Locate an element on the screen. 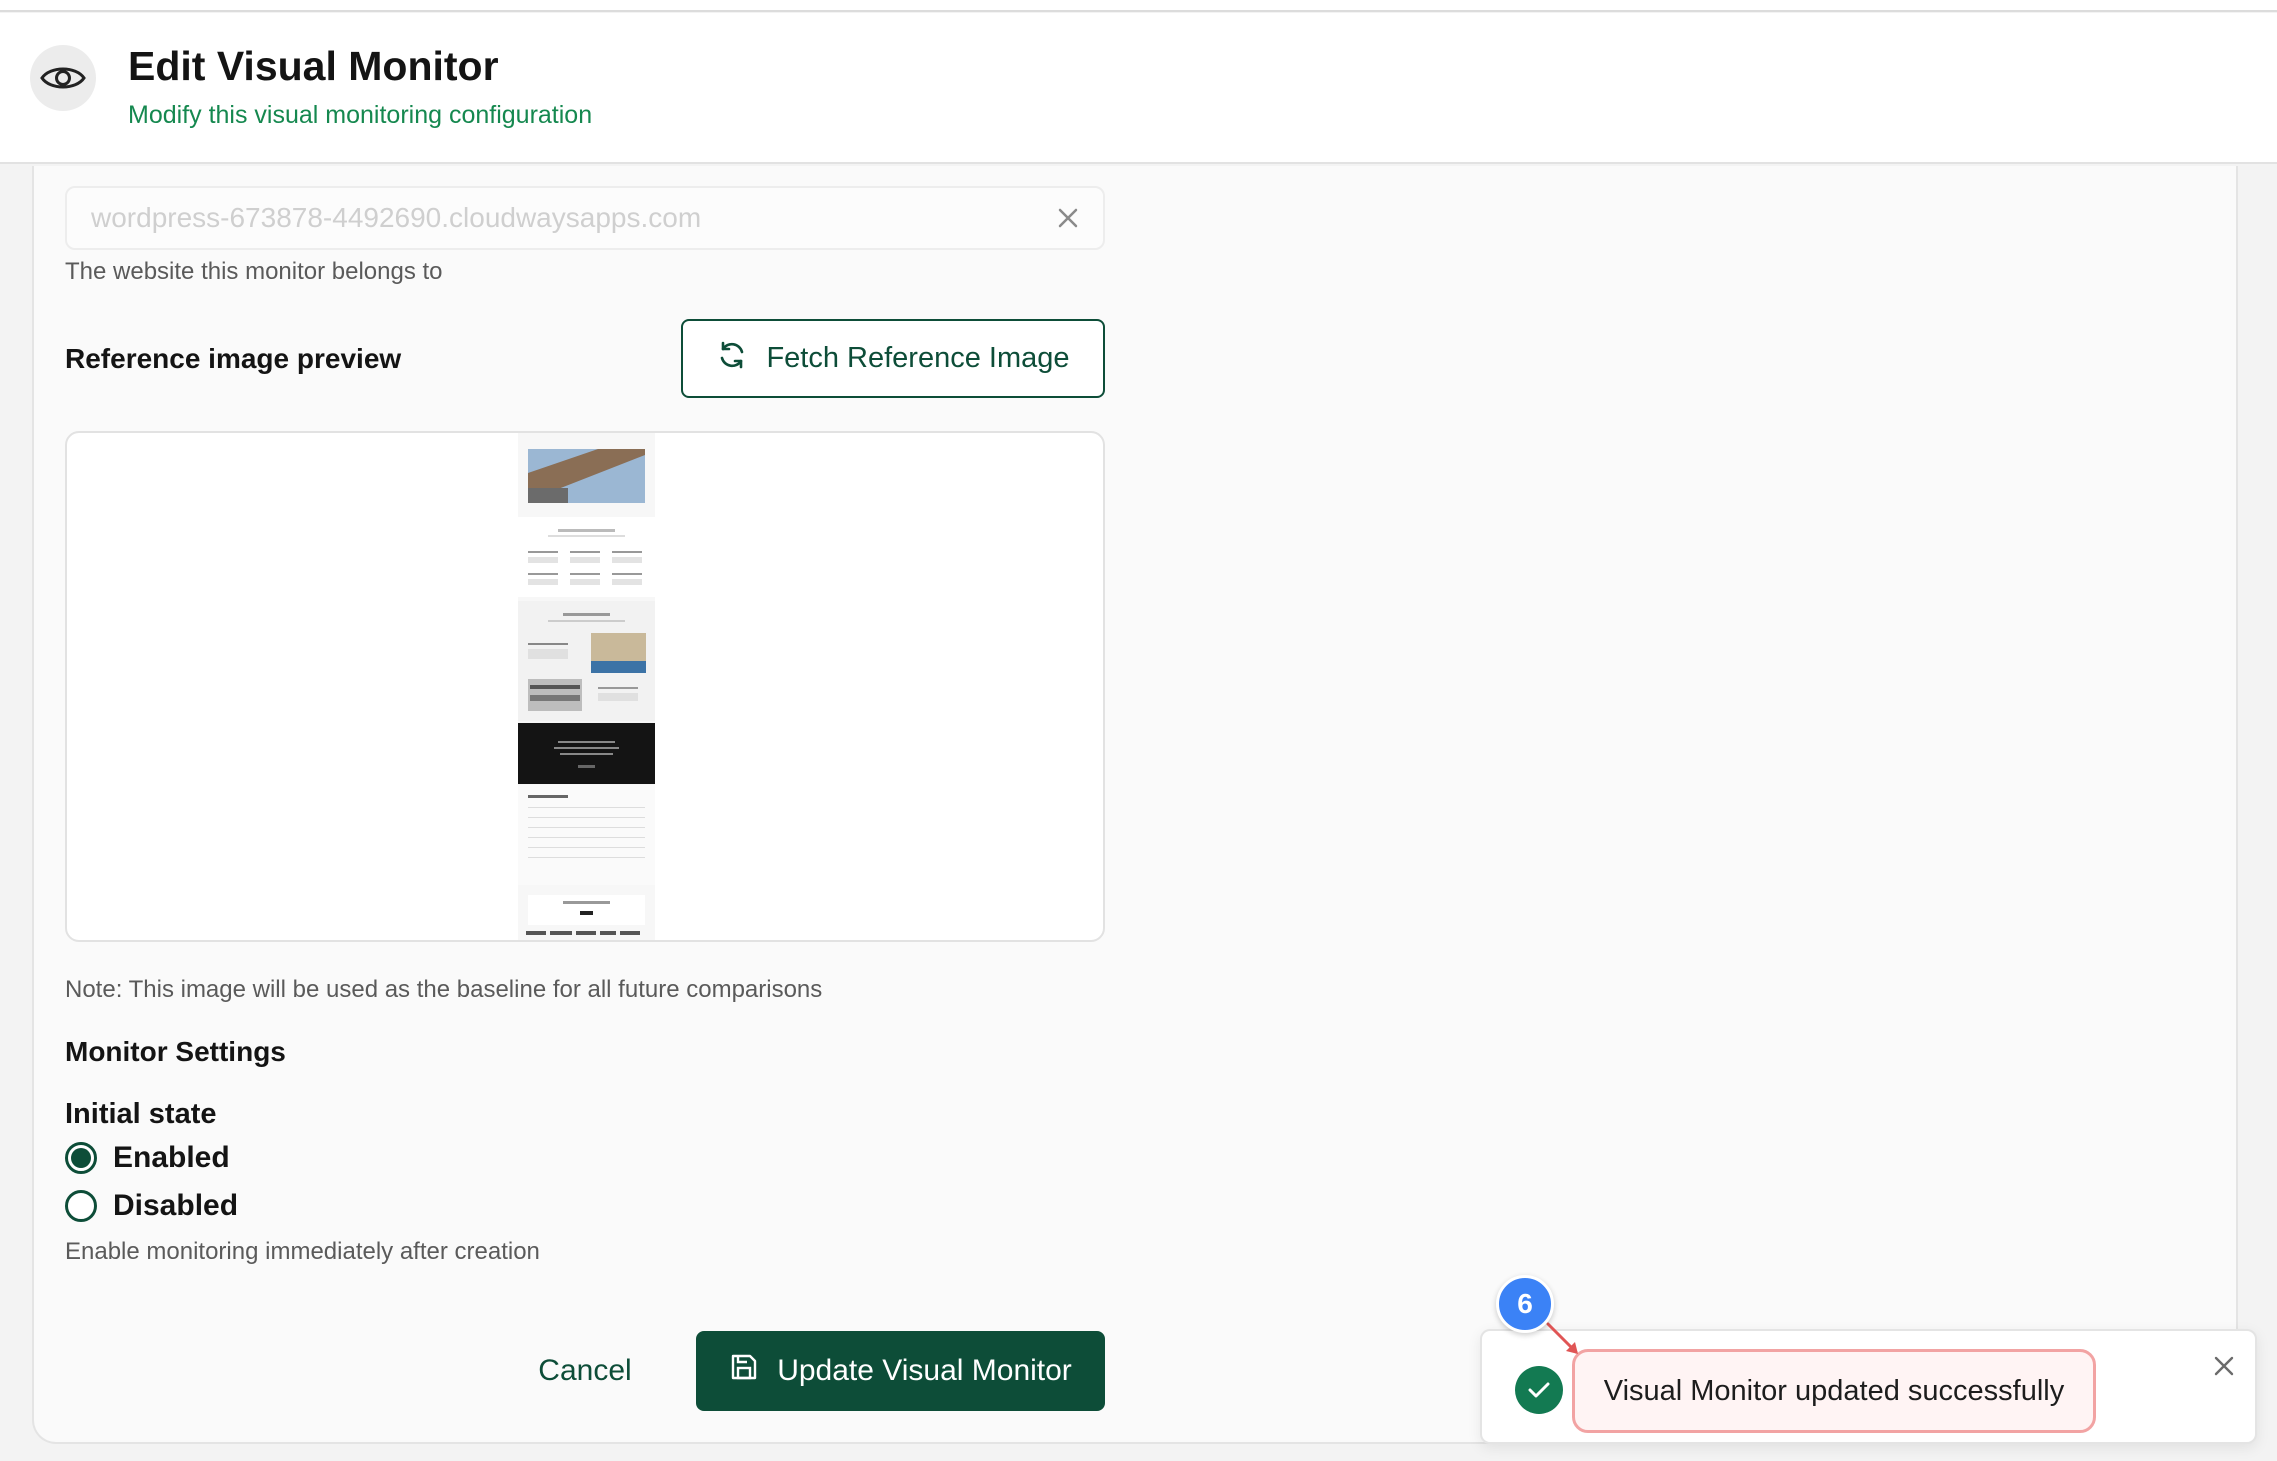 The width and height of the screenshot is (2277, 1461). update-visual-monitor-button: Update Visual Monitor is located at coordinates (900, 1371).